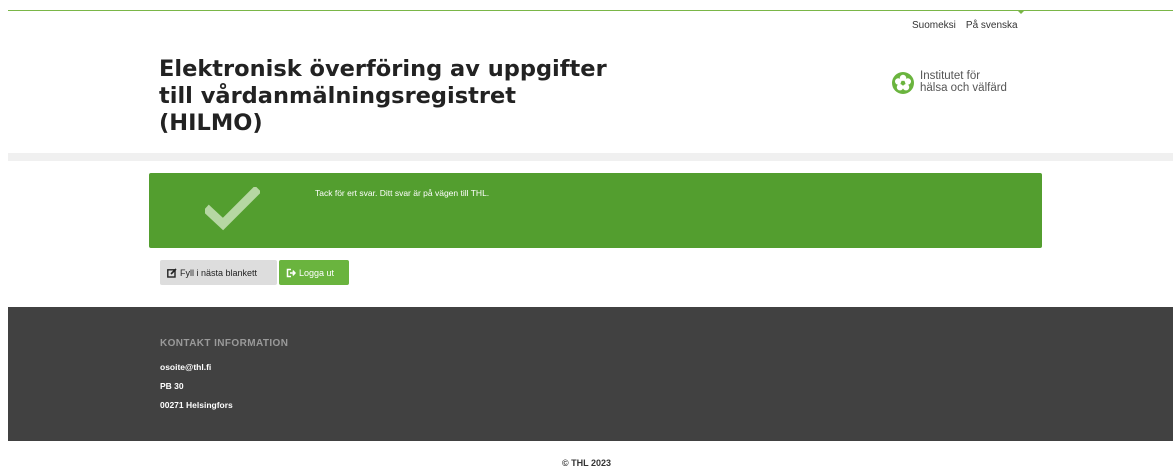 The height and width of the screenshot is (466, 1173). Describe the element at coordinates (1021, 12) in the screenshot. I see `active-language-caret-icon` at that location.